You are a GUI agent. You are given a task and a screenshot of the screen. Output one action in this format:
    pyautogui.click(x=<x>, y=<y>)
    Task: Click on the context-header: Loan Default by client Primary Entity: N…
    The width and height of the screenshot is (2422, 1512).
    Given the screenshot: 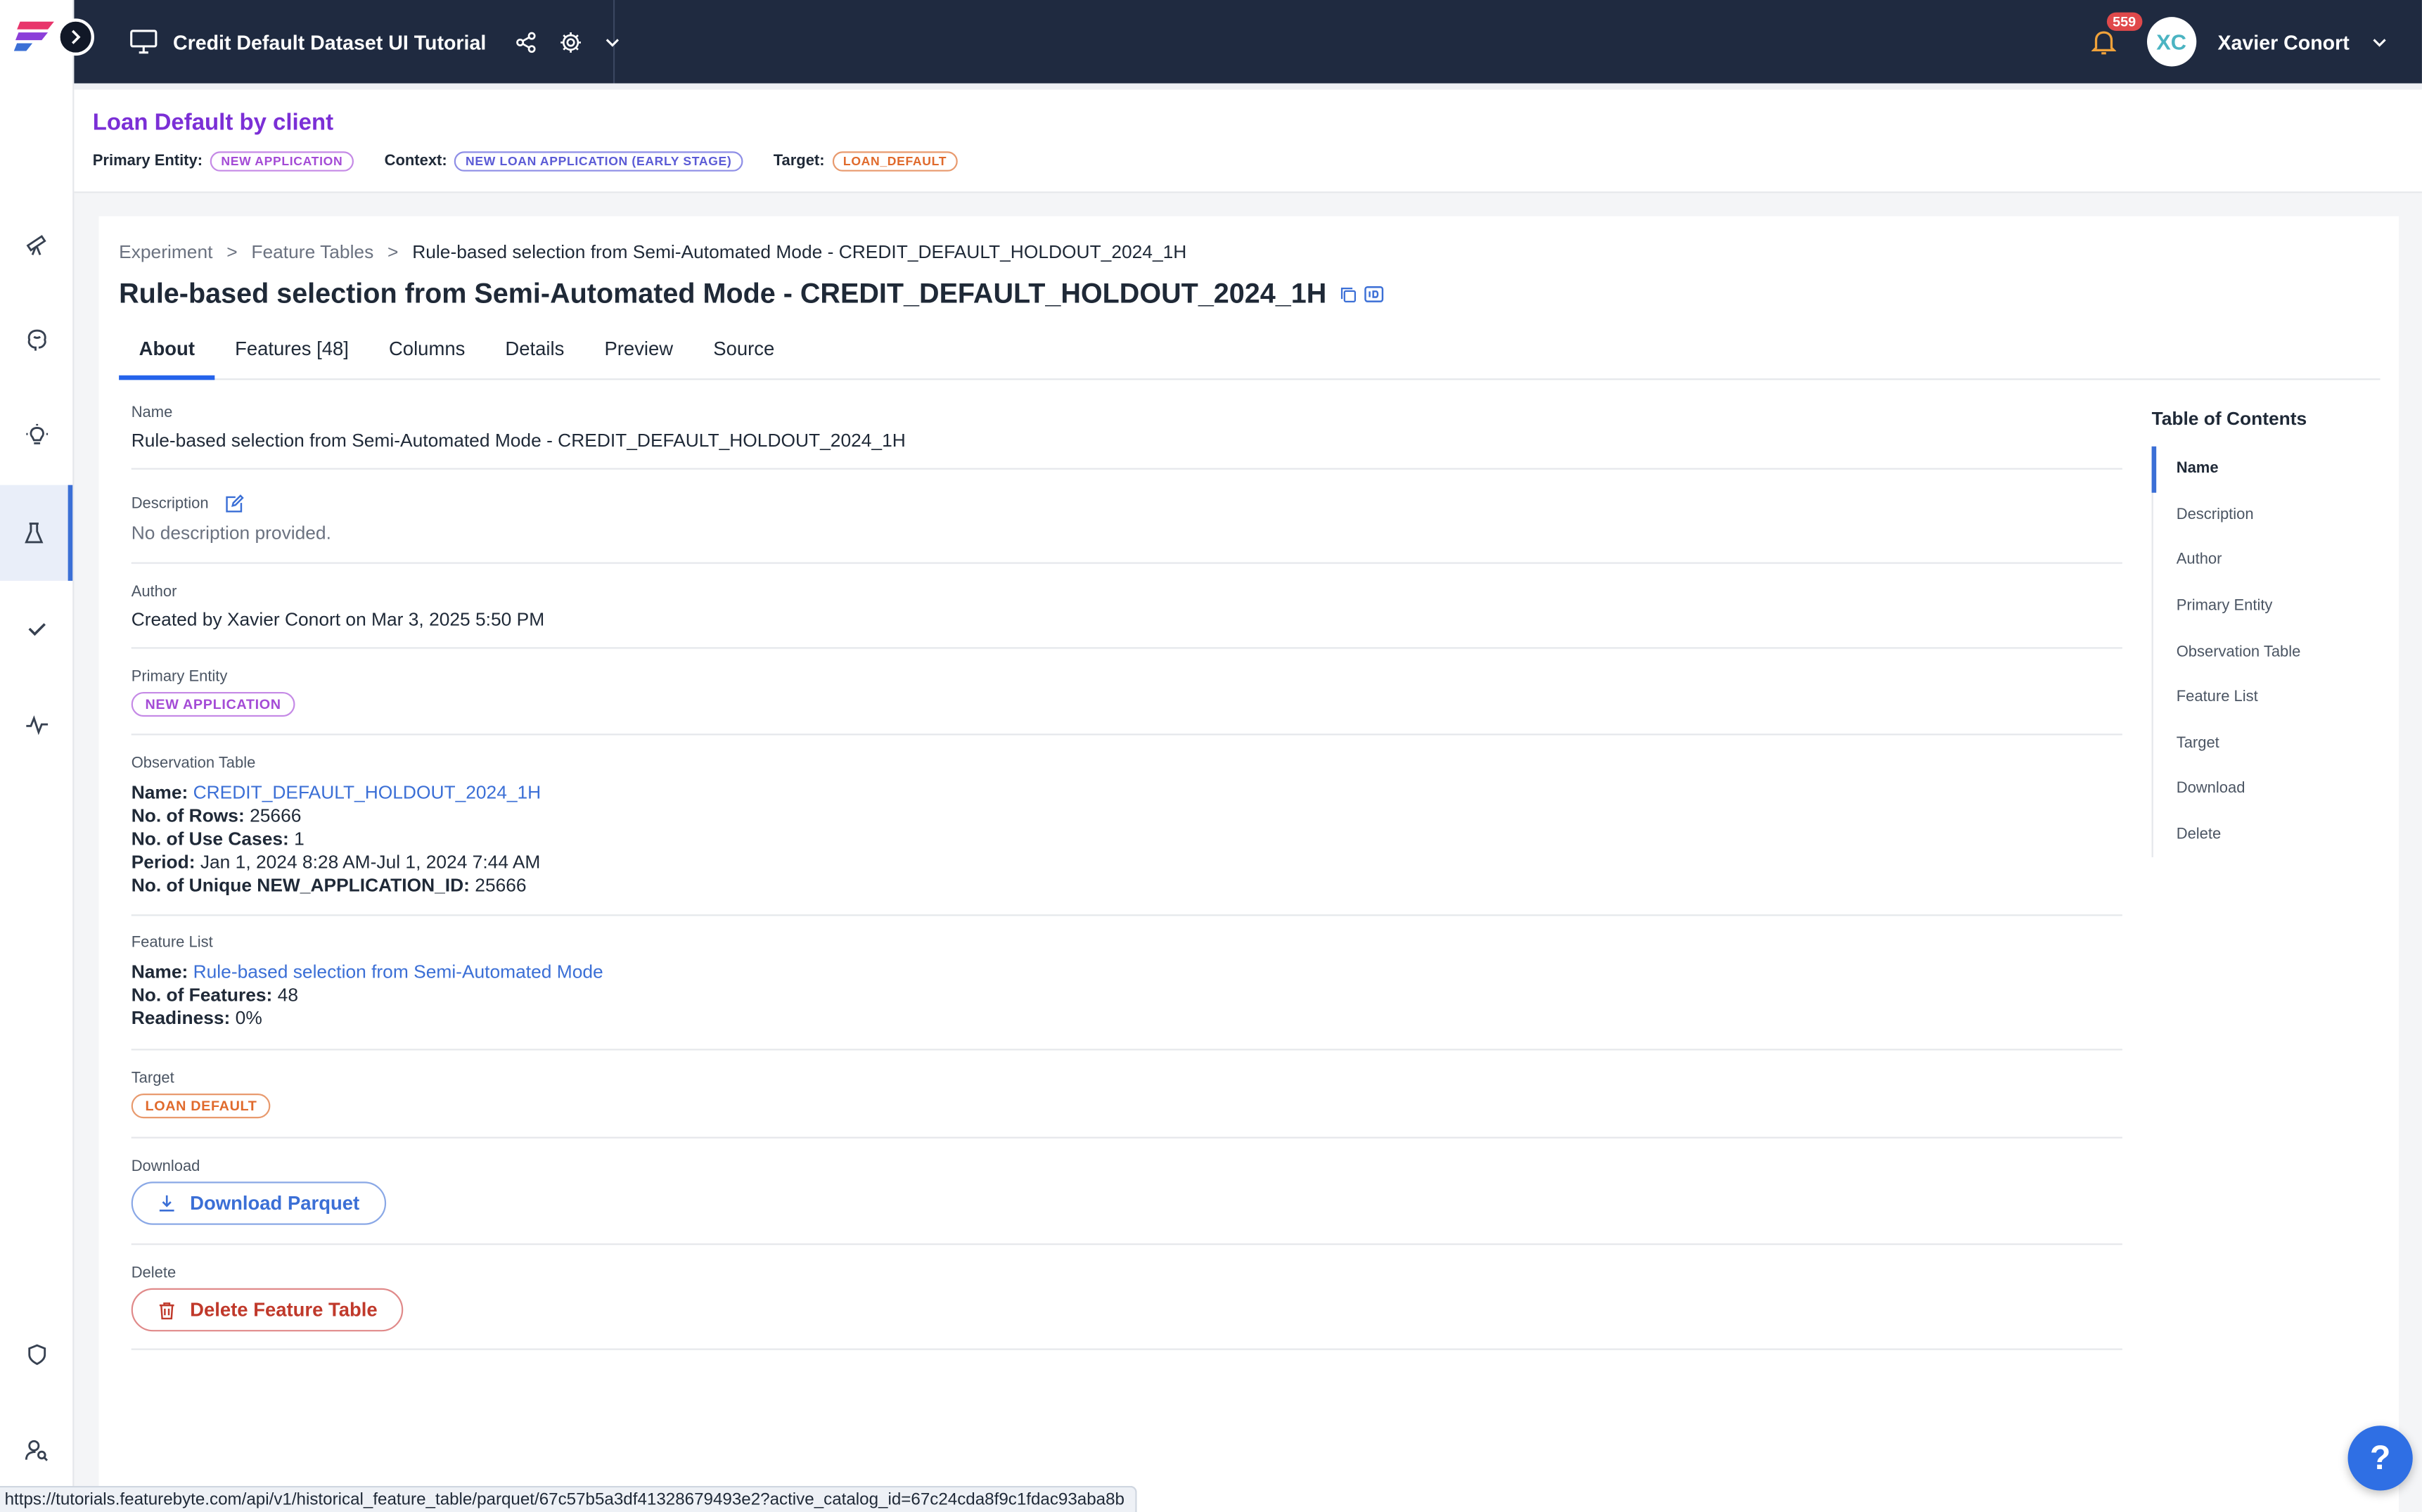 What is the action you would take?
    pyautogui.click(x=1248, y=138)
    